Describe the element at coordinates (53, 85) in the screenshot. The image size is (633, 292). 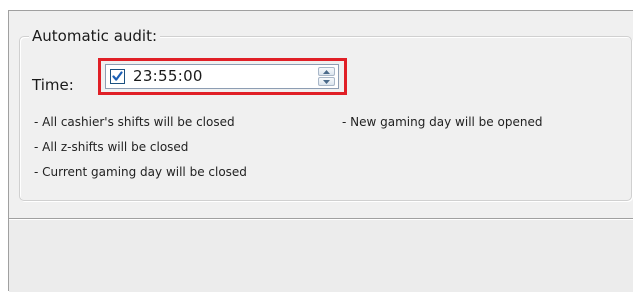
I see `time-label: Time:` at that location.